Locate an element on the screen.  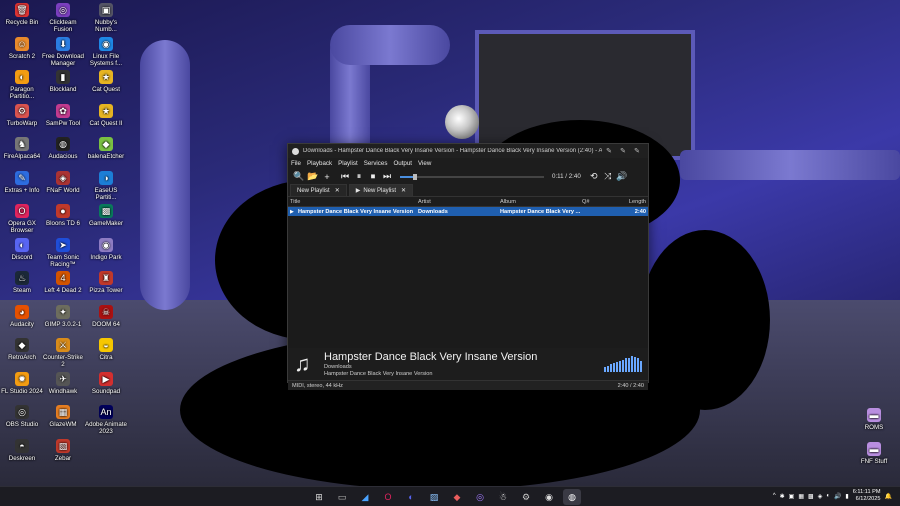
taskbar-app-a-icon: ◢ is located at coordinates (365, 497).